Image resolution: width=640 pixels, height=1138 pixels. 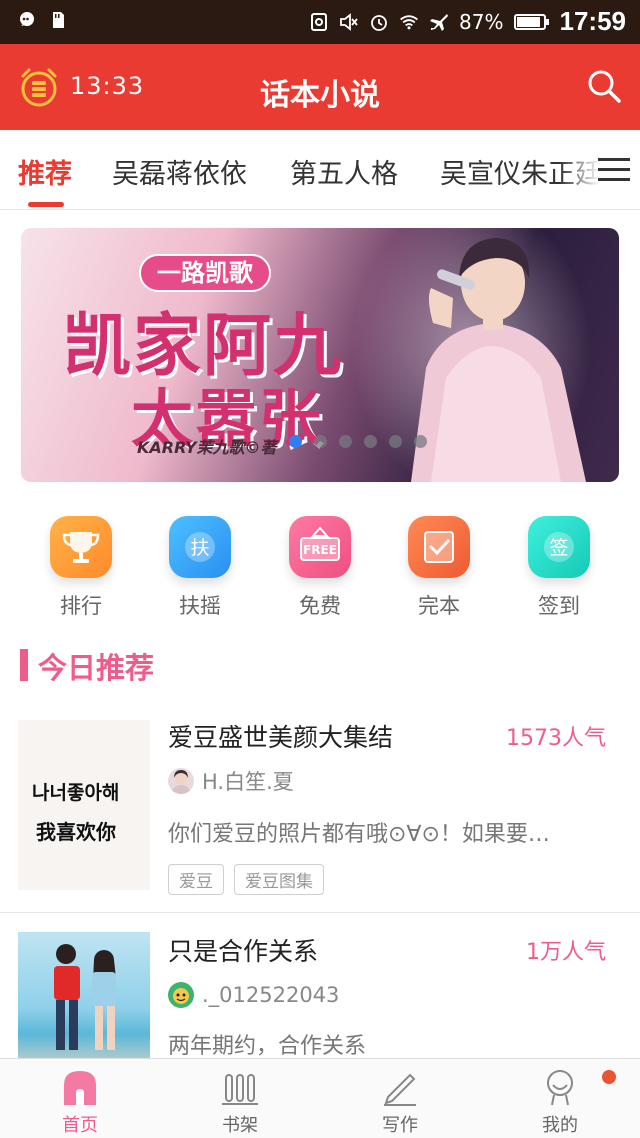 I want to click on quick-entry-free: FREE 免费, so click(x=320, y=568).